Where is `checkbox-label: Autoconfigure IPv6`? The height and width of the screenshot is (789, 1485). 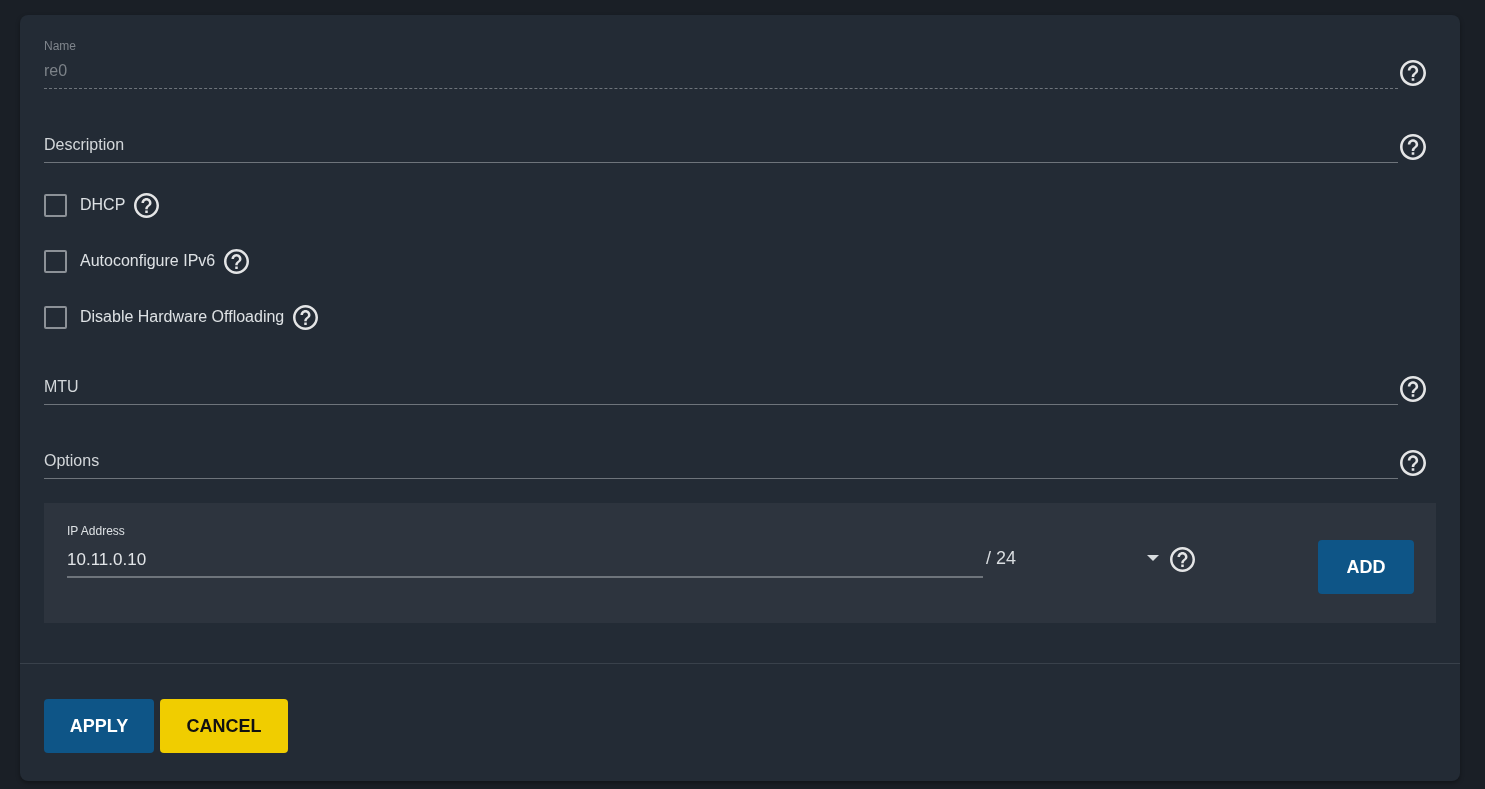 checkbox-label: Autoconfigure IPv6 is located at coordinates (148, 261).